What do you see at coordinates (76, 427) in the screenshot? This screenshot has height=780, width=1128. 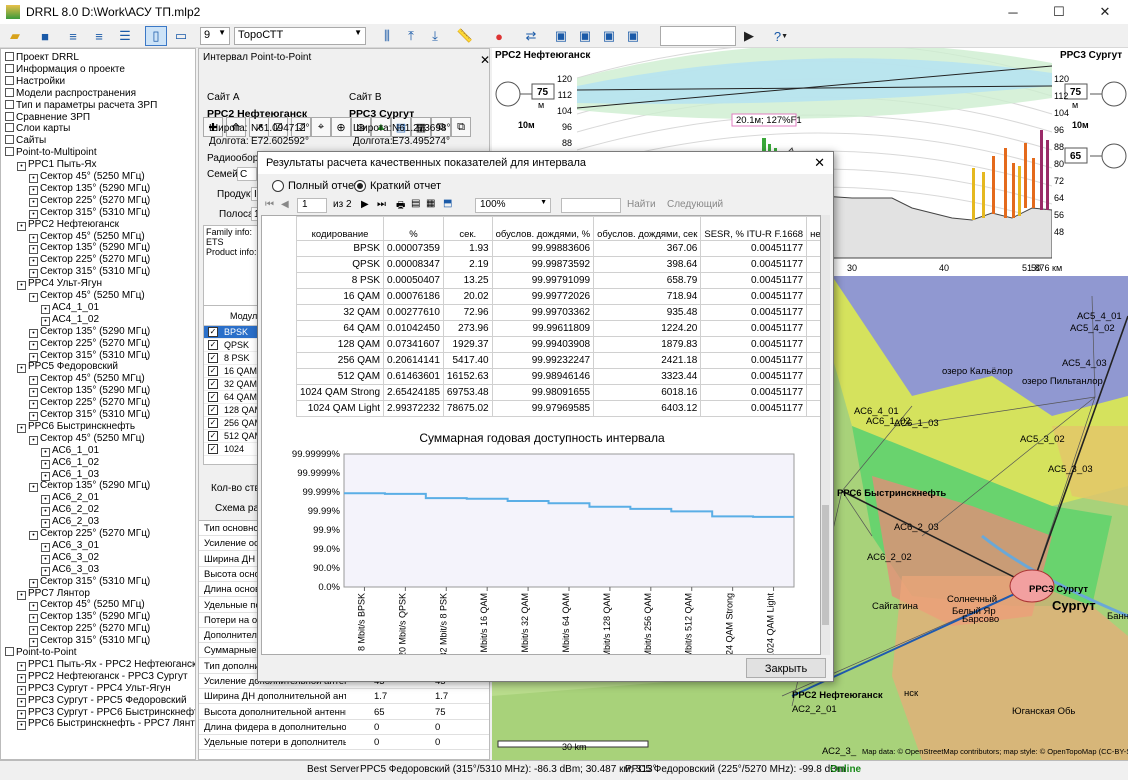 I see `tree-item: • РРС6 Быстринскнефть` at bounding box center [76, 427].